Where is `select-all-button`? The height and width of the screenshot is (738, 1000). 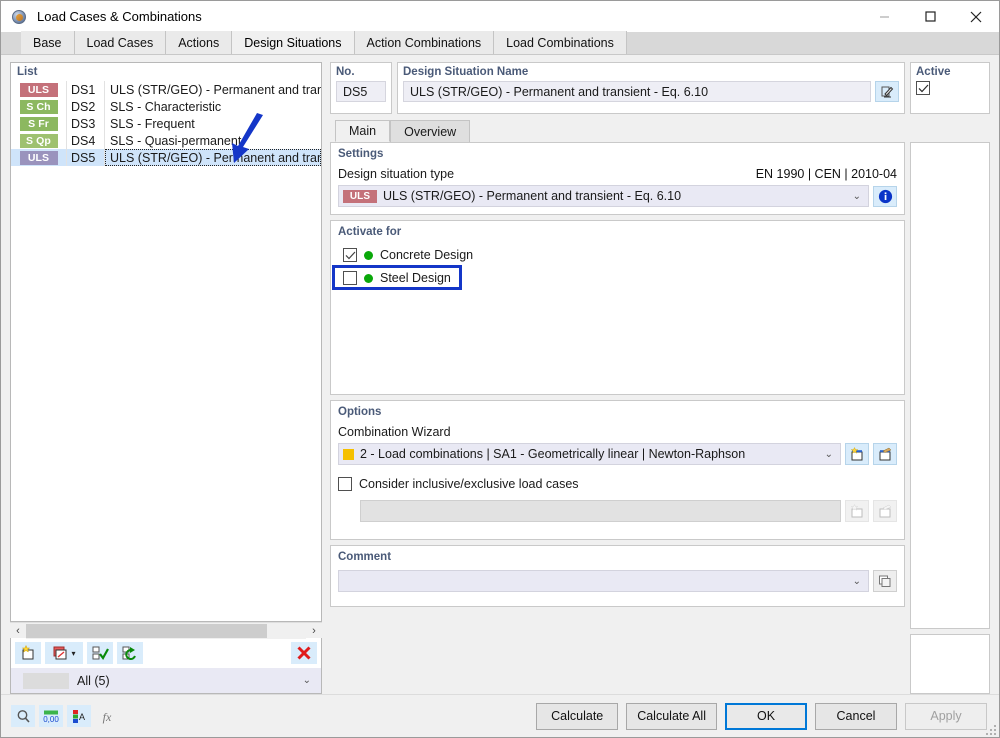 select-all-button is located at coordinates (100, 653).